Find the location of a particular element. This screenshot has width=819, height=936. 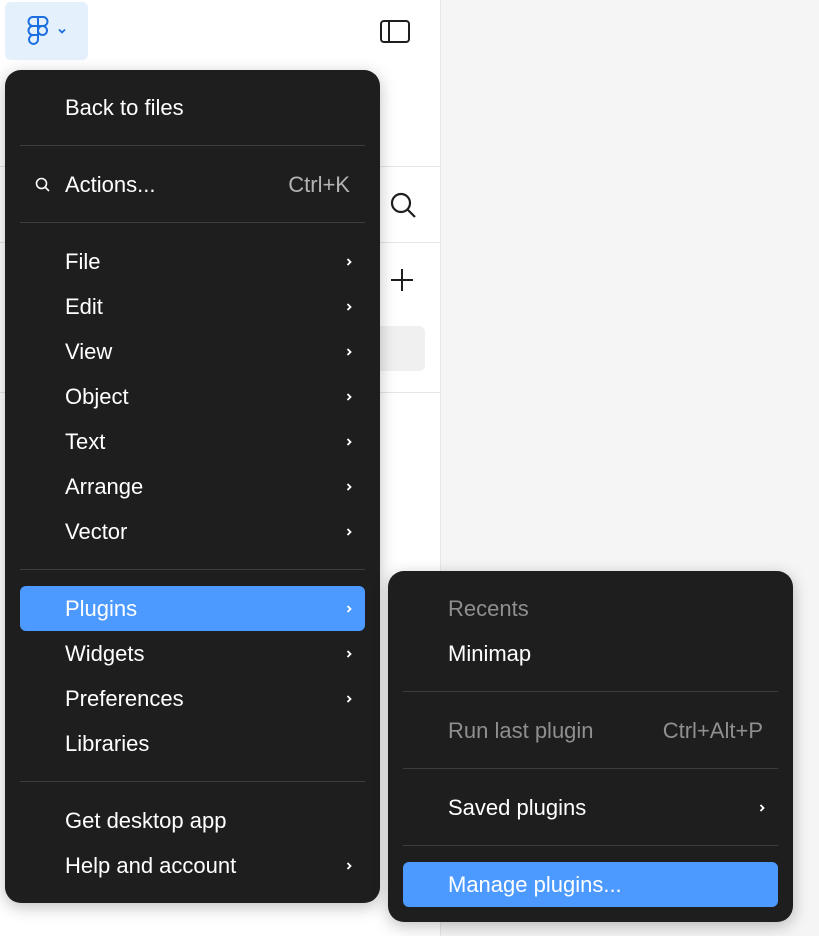

shortcut-label: Ctrl+Alt+P is located at coordinates (712, 730).